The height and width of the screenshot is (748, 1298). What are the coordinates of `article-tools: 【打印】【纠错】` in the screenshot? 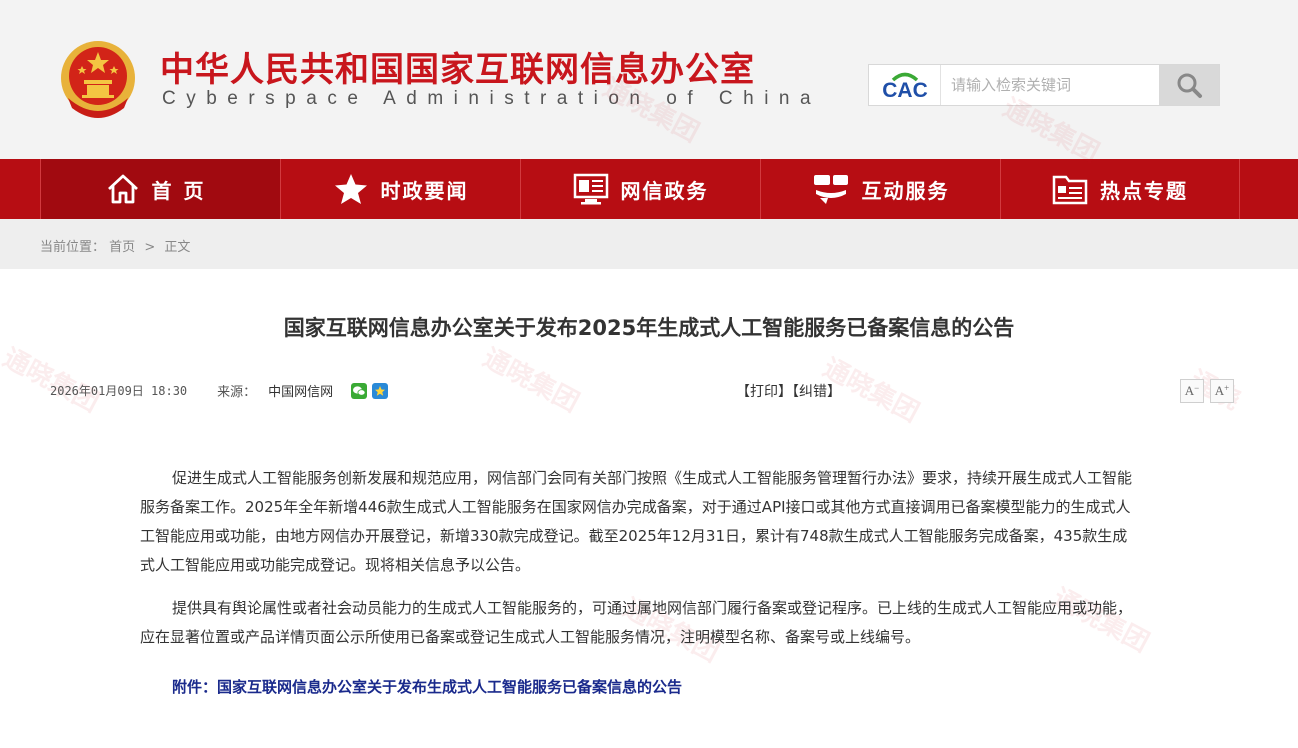 It's located at (788, 391).